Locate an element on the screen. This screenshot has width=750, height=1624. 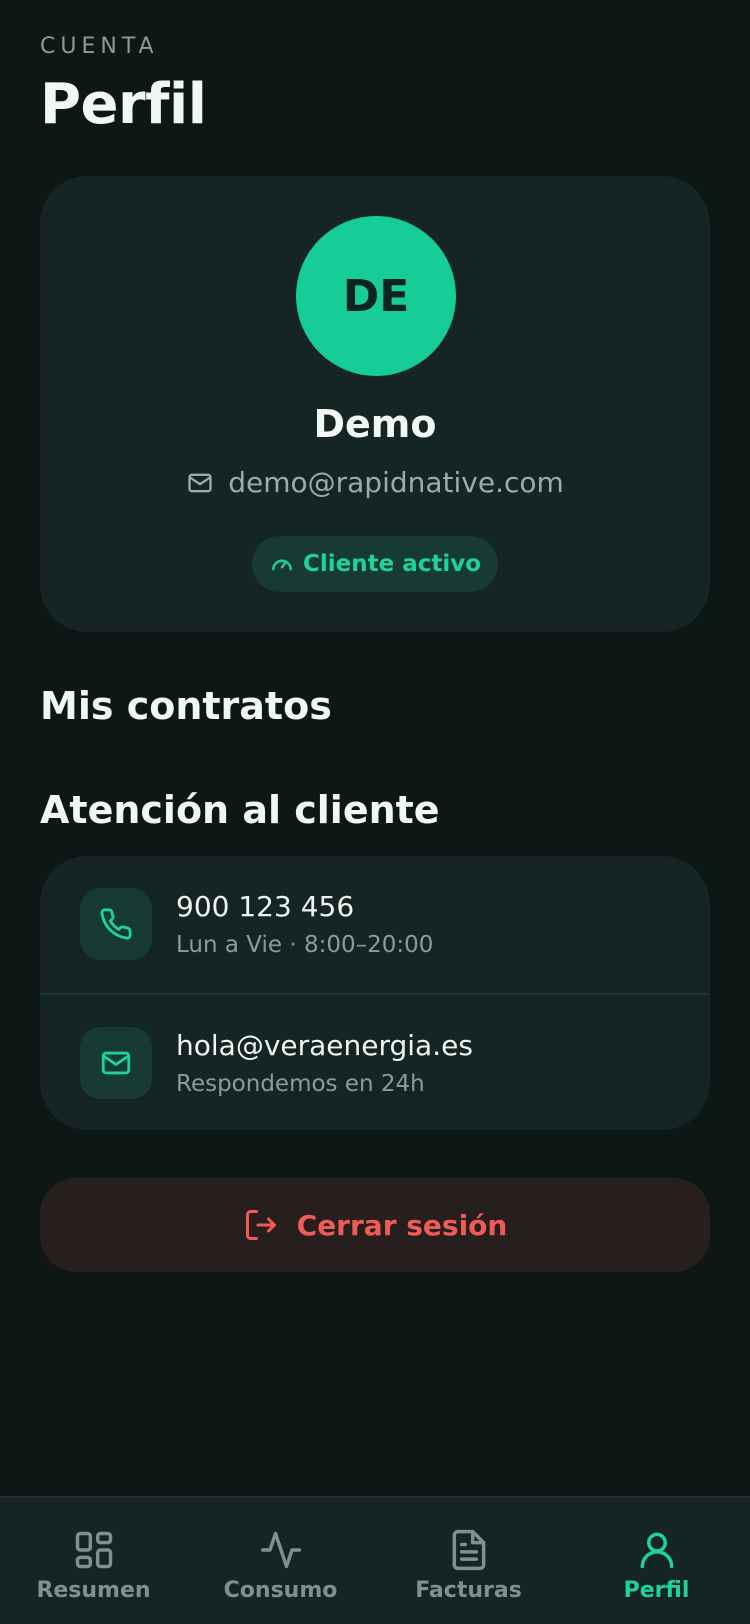
tab-perfil: Perfil is located at coordinates (656, 1561).